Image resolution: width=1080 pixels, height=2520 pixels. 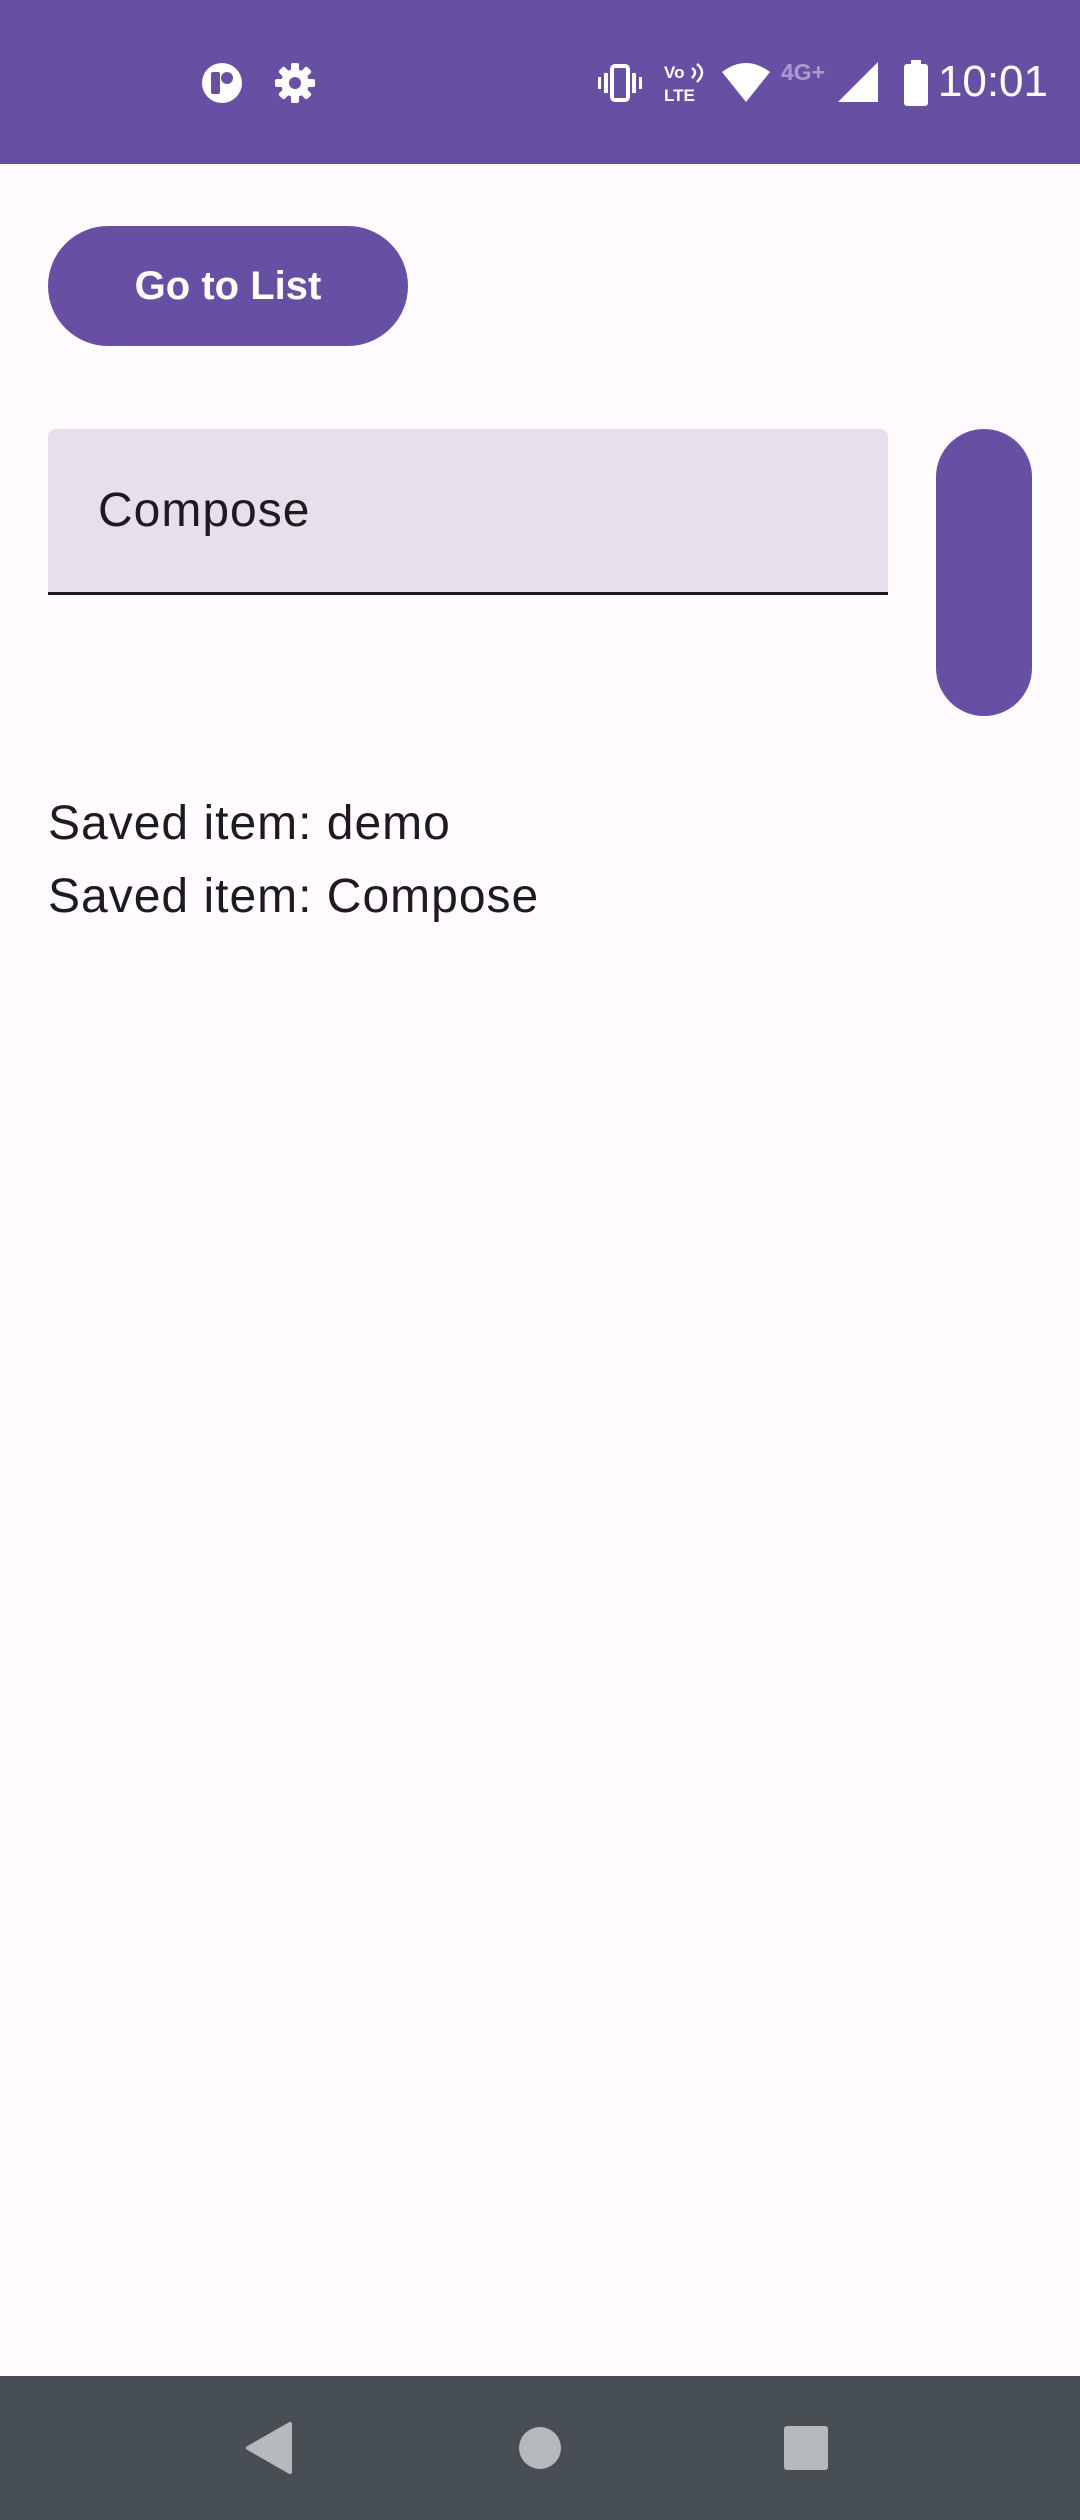 I want to click on home-icon, so click(x=540, y=2448).